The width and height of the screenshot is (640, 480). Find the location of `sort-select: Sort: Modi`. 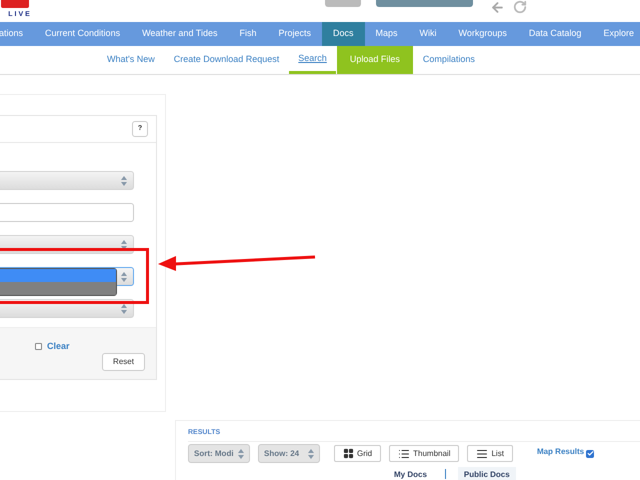

sort-select: Sort: Modi is located at coordinates (219, 453).